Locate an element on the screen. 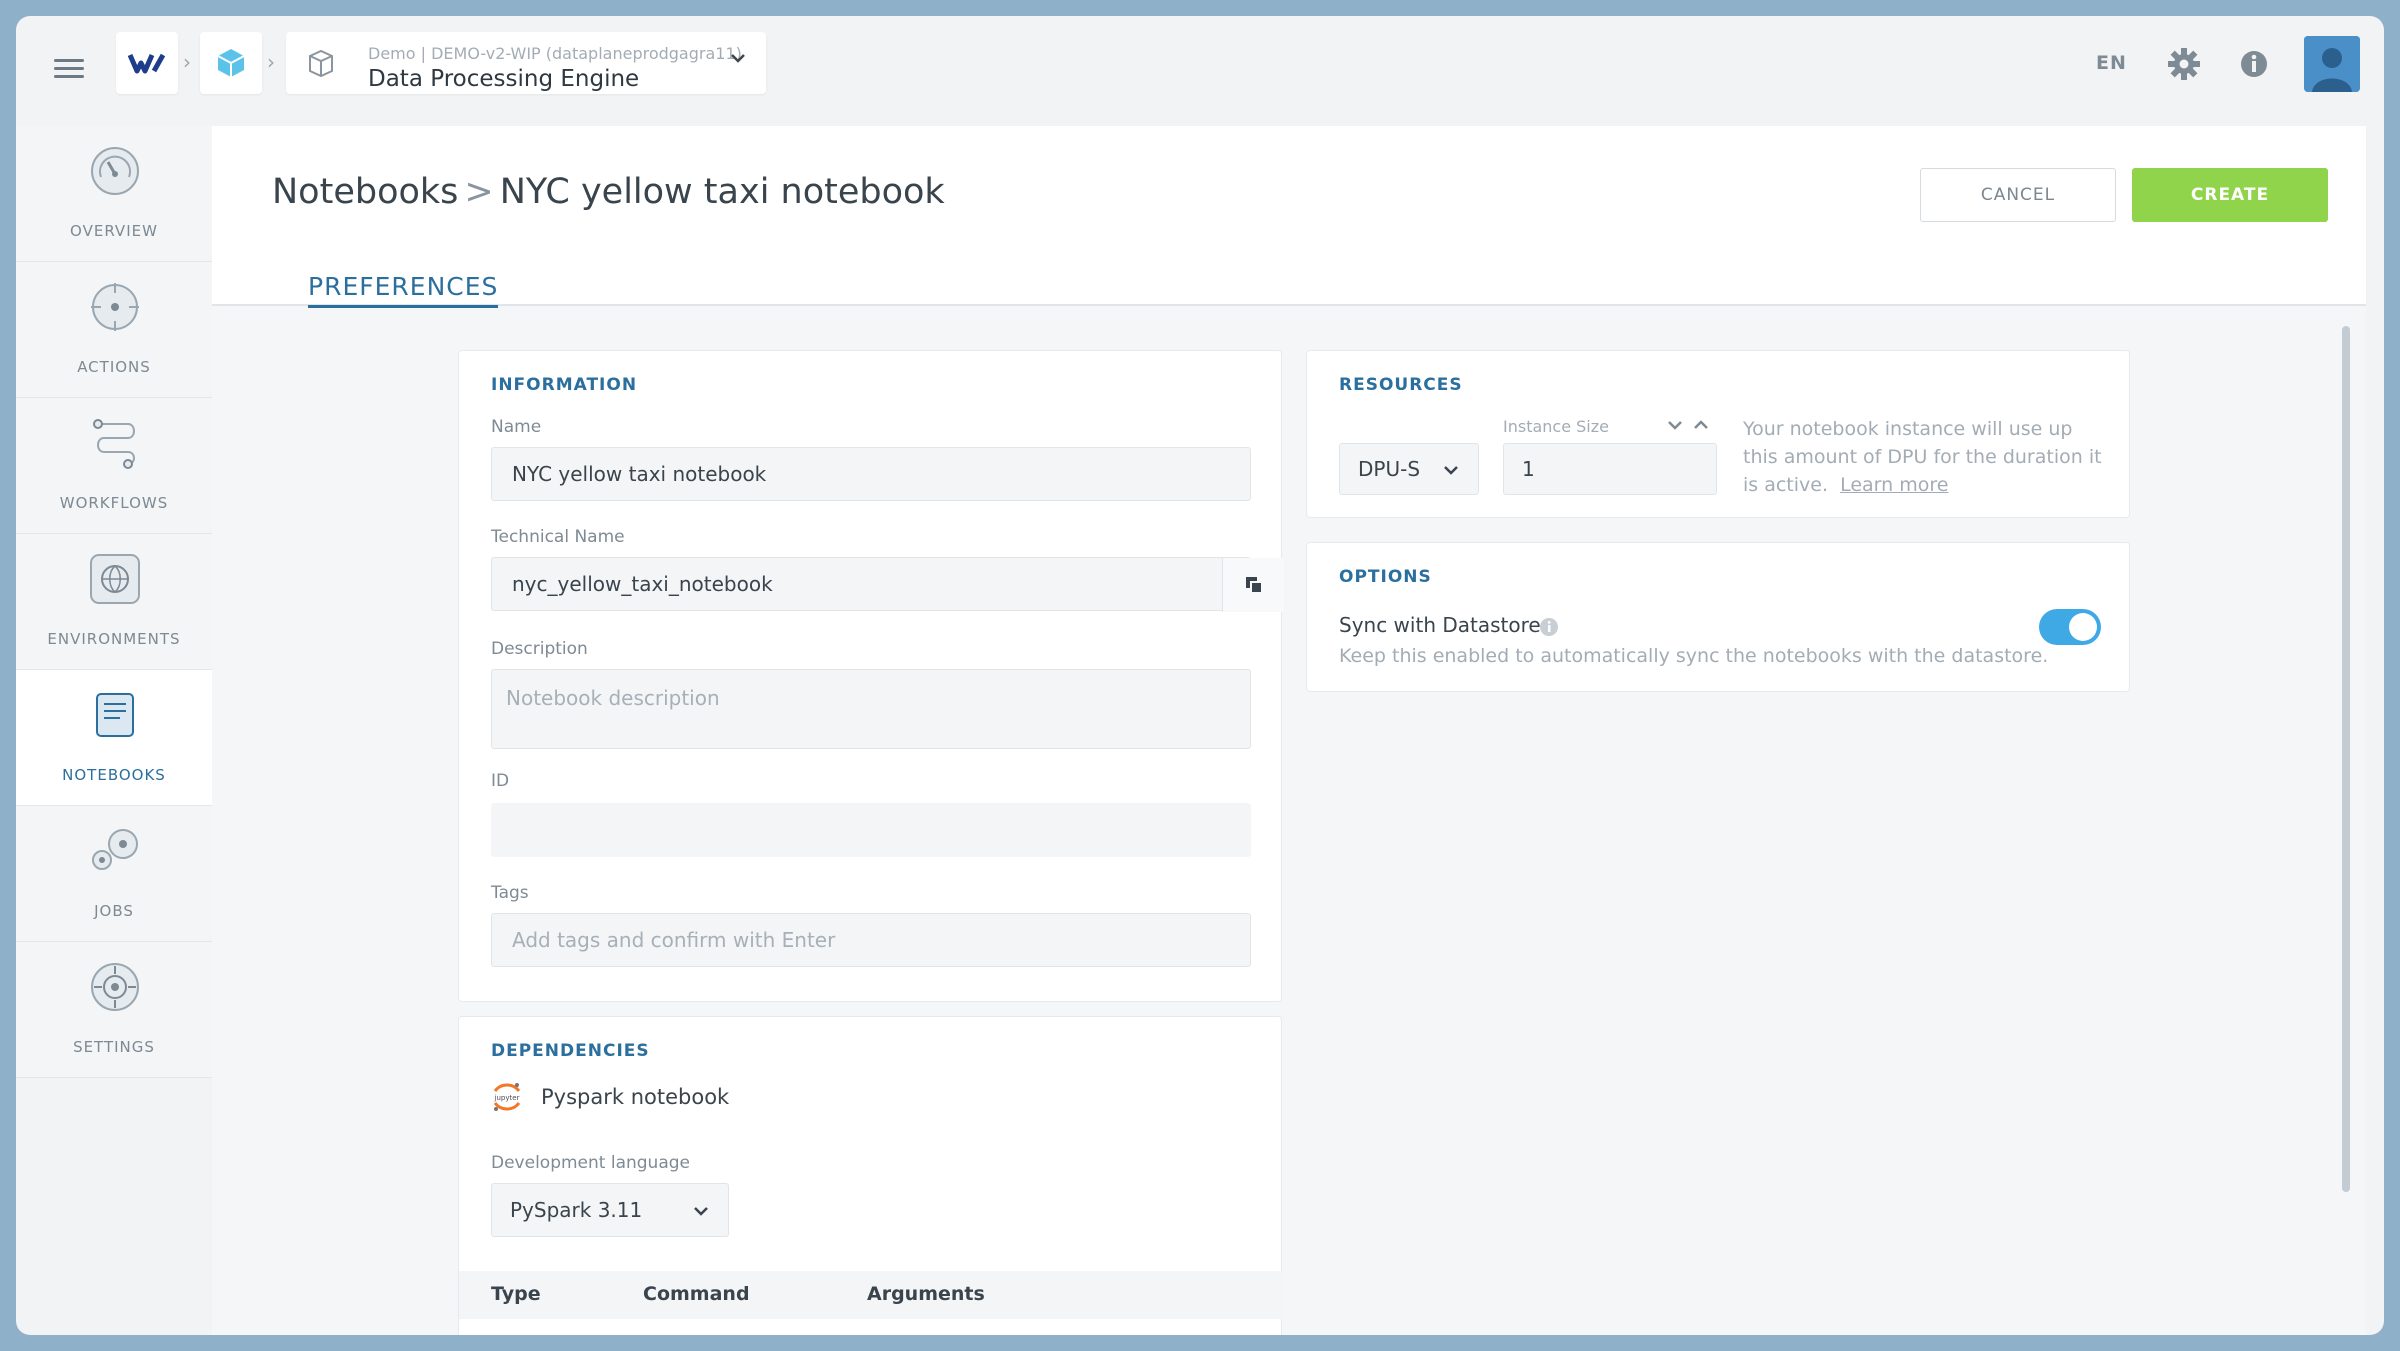 This screenshot has width=2400, height=1351. jupyter-icon: jupyter is located at coordinates (507, 1097).